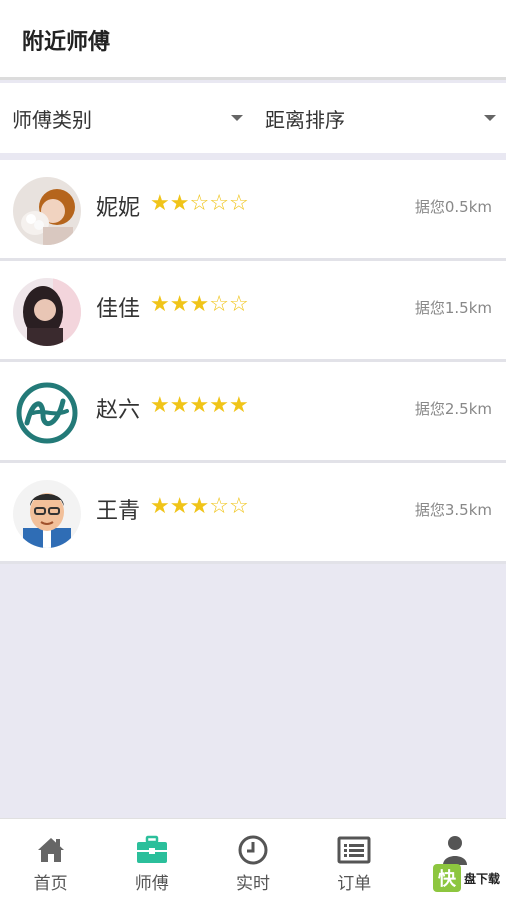 This screenshot has height=900, width=506. I want to click on category-filter-label: 师傅类别, so click(52, 119).